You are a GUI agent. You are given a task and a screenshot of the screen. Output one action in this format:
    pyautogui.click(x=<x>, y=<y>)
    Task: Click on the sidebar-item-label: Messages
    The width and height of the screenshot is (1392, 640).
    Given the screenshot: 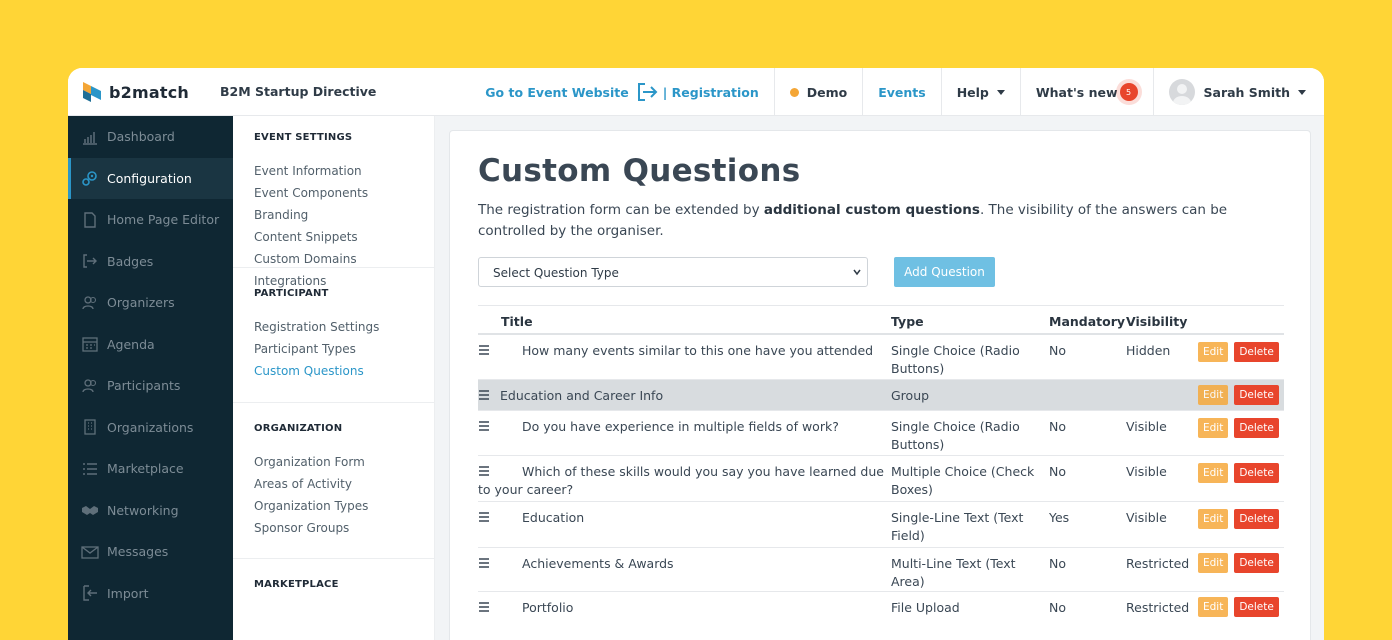 What is the action you would take?
    pyautogui.click(x=138, y=552)
    